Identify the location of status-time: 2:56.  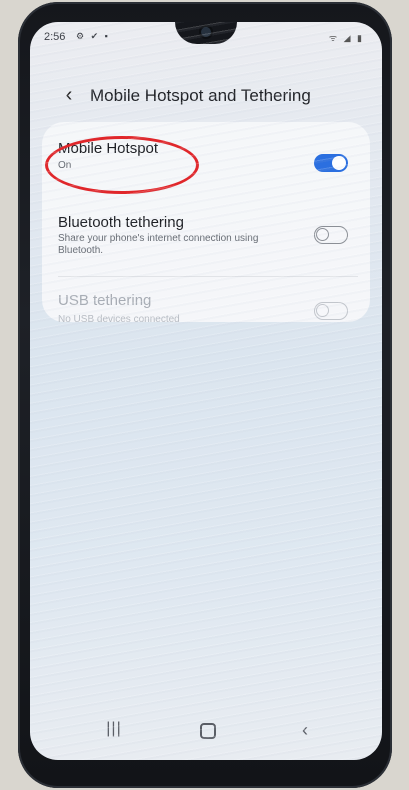
(55, 37).